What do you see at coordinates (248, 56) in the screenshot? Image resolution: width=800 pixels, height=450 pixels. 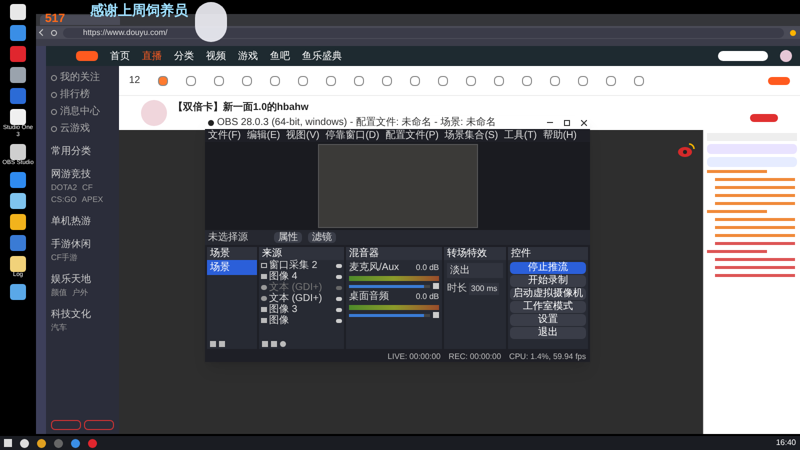 I see `nav-link: 游戏` at bounding box center [248, 56].